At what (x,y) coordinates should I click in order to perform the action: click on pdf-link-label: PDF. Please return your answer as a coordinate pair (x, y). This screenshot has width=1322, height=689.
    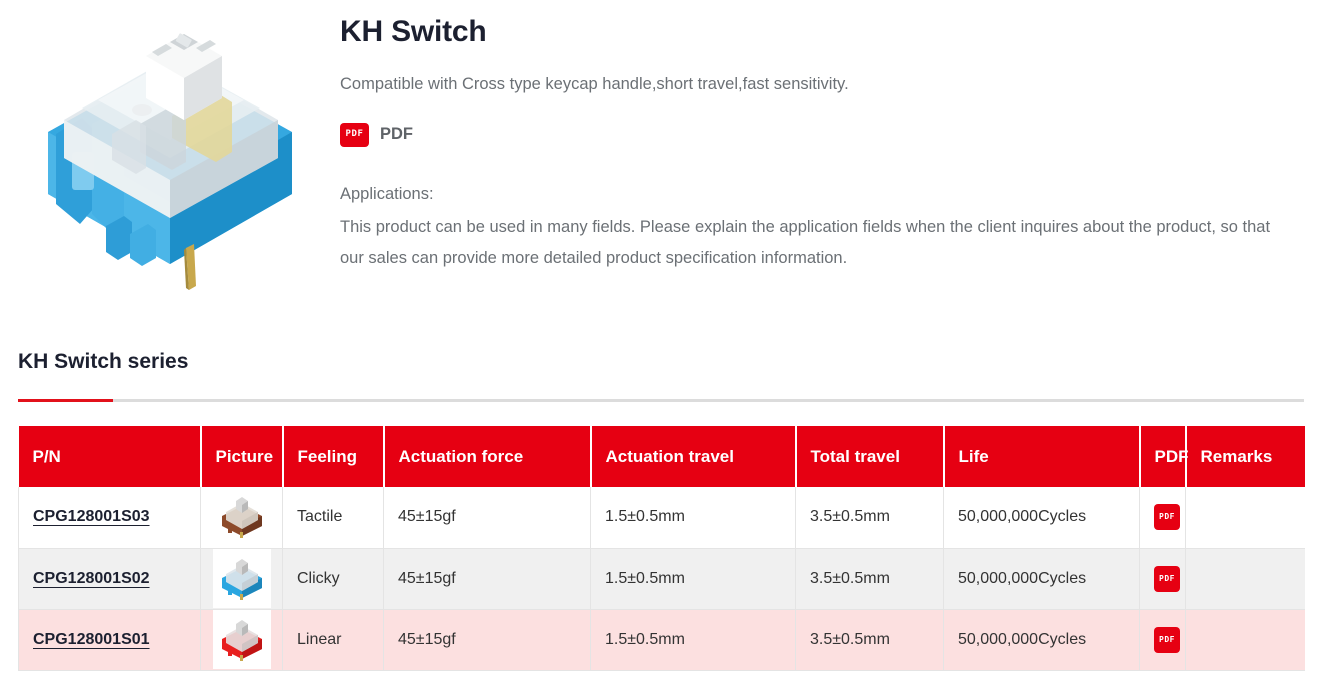
    Looking at the image, I should click on (396, 134).